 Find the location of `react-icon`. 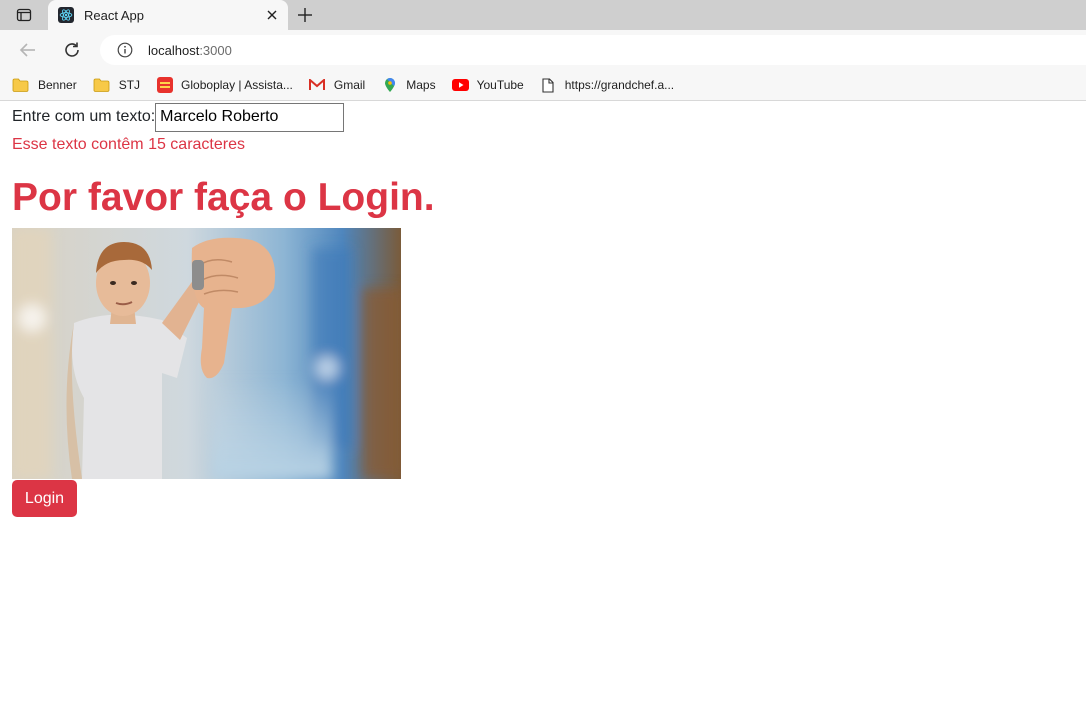

react-icon is located at coordinates (66, 15).